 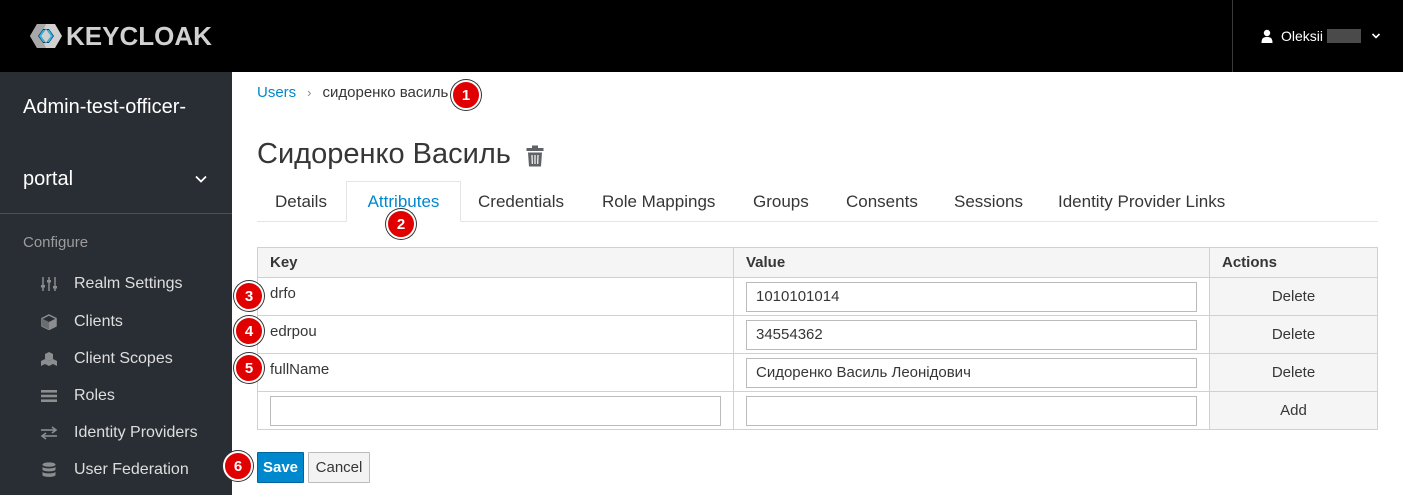 I want to click on realm-name-line2: portal, so click(x=48, y=179).